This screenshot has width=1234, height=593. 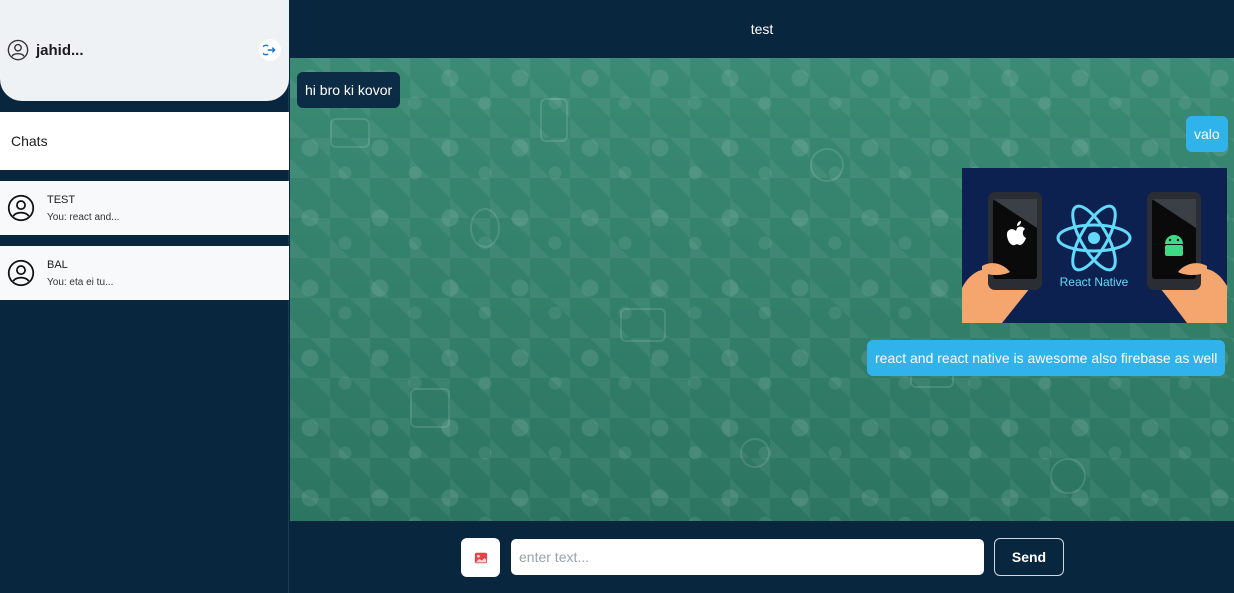 I want to click on chats-heading: Chats, so click(x=144, y=141).